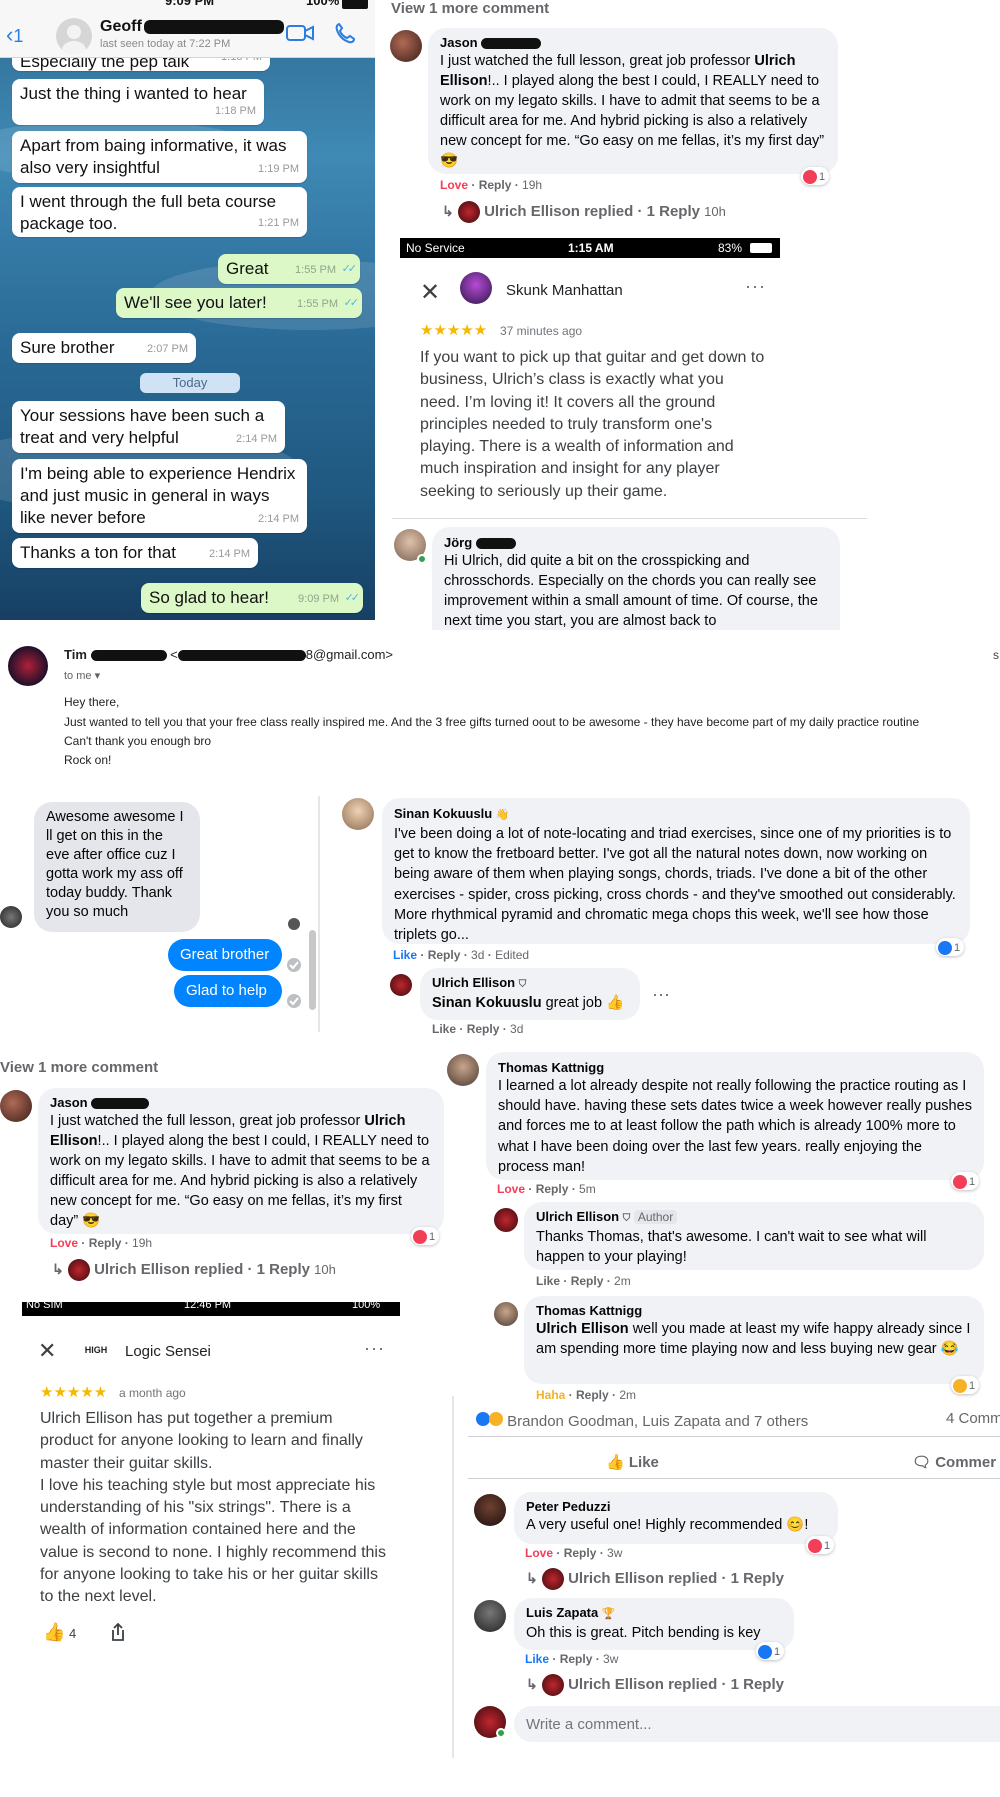  What do you see at coordinates (315, 270) in the screenshot?
I see `message-time: 1:55 PM` at bounding box center [315, 270].